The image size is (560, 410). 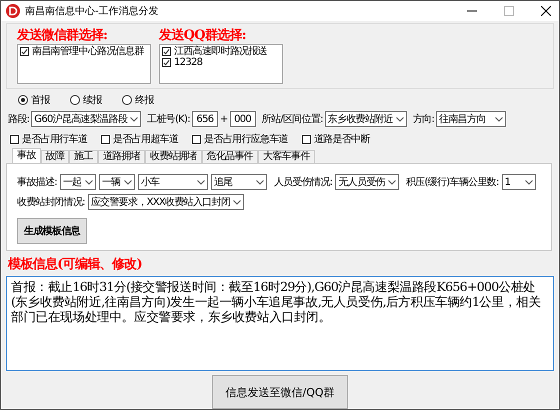 What do you see at coordinates (303, 182) in the screenshot?
I see `field-label: 人员受伤情况:` at bounding box center [303, 182].